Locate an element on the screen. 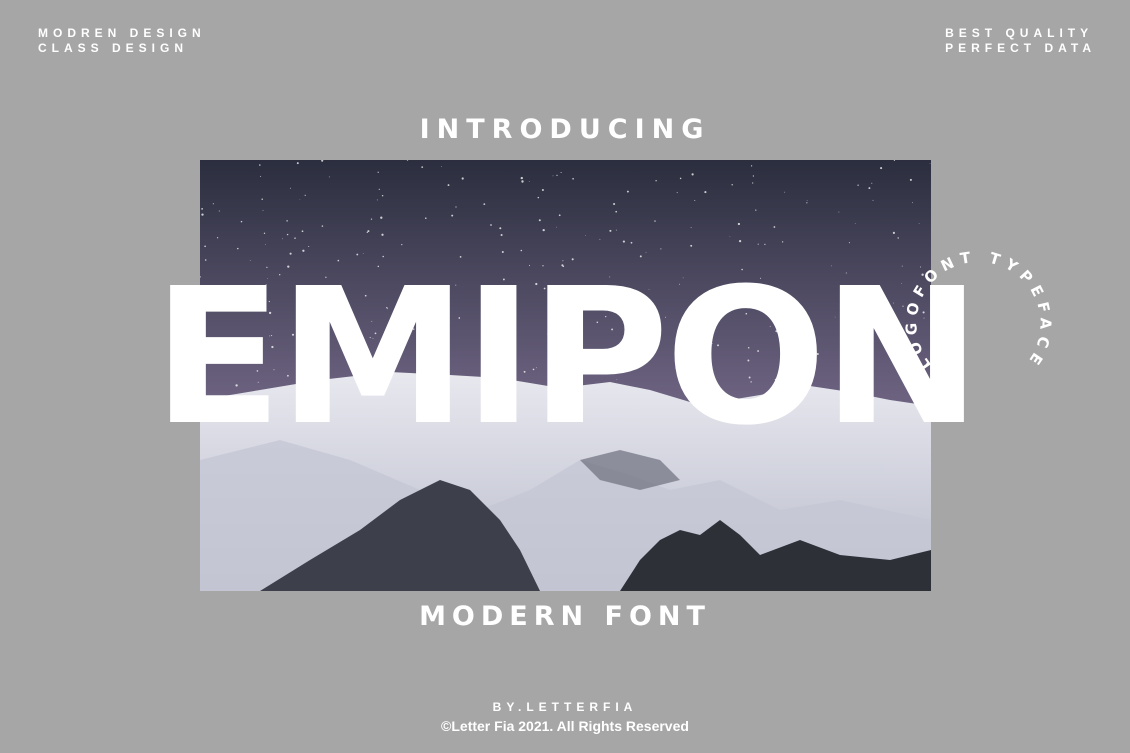 Image resolution: width=1130 pixels, height=753 pixels. top-right-tagline: BEST QUALITY PERFECT DATA is located at coordinates (1020, 41).